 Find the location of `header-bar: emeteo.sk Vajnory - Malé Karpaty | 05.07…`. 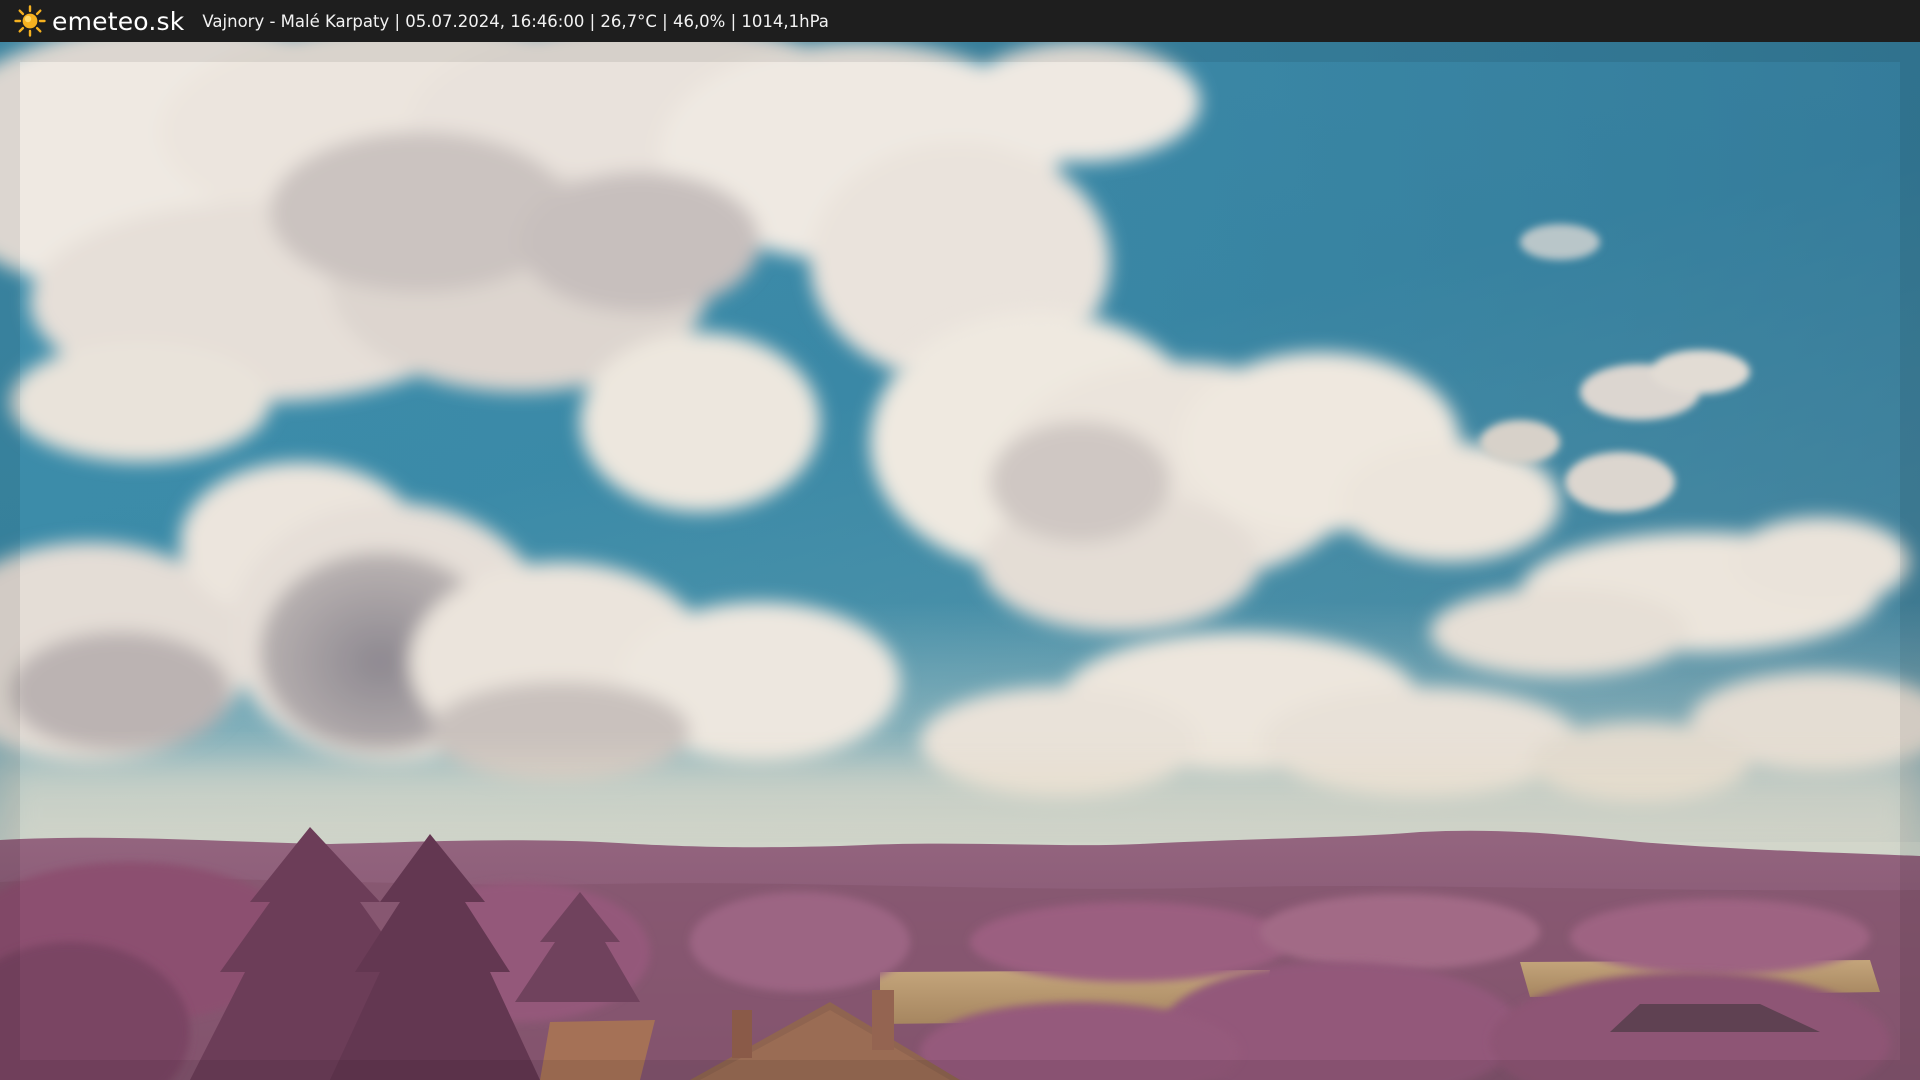

header-bar: emeteo.sk Vajnory - Malé Karpaty | 05.07… is located at coordinates (960, 21).